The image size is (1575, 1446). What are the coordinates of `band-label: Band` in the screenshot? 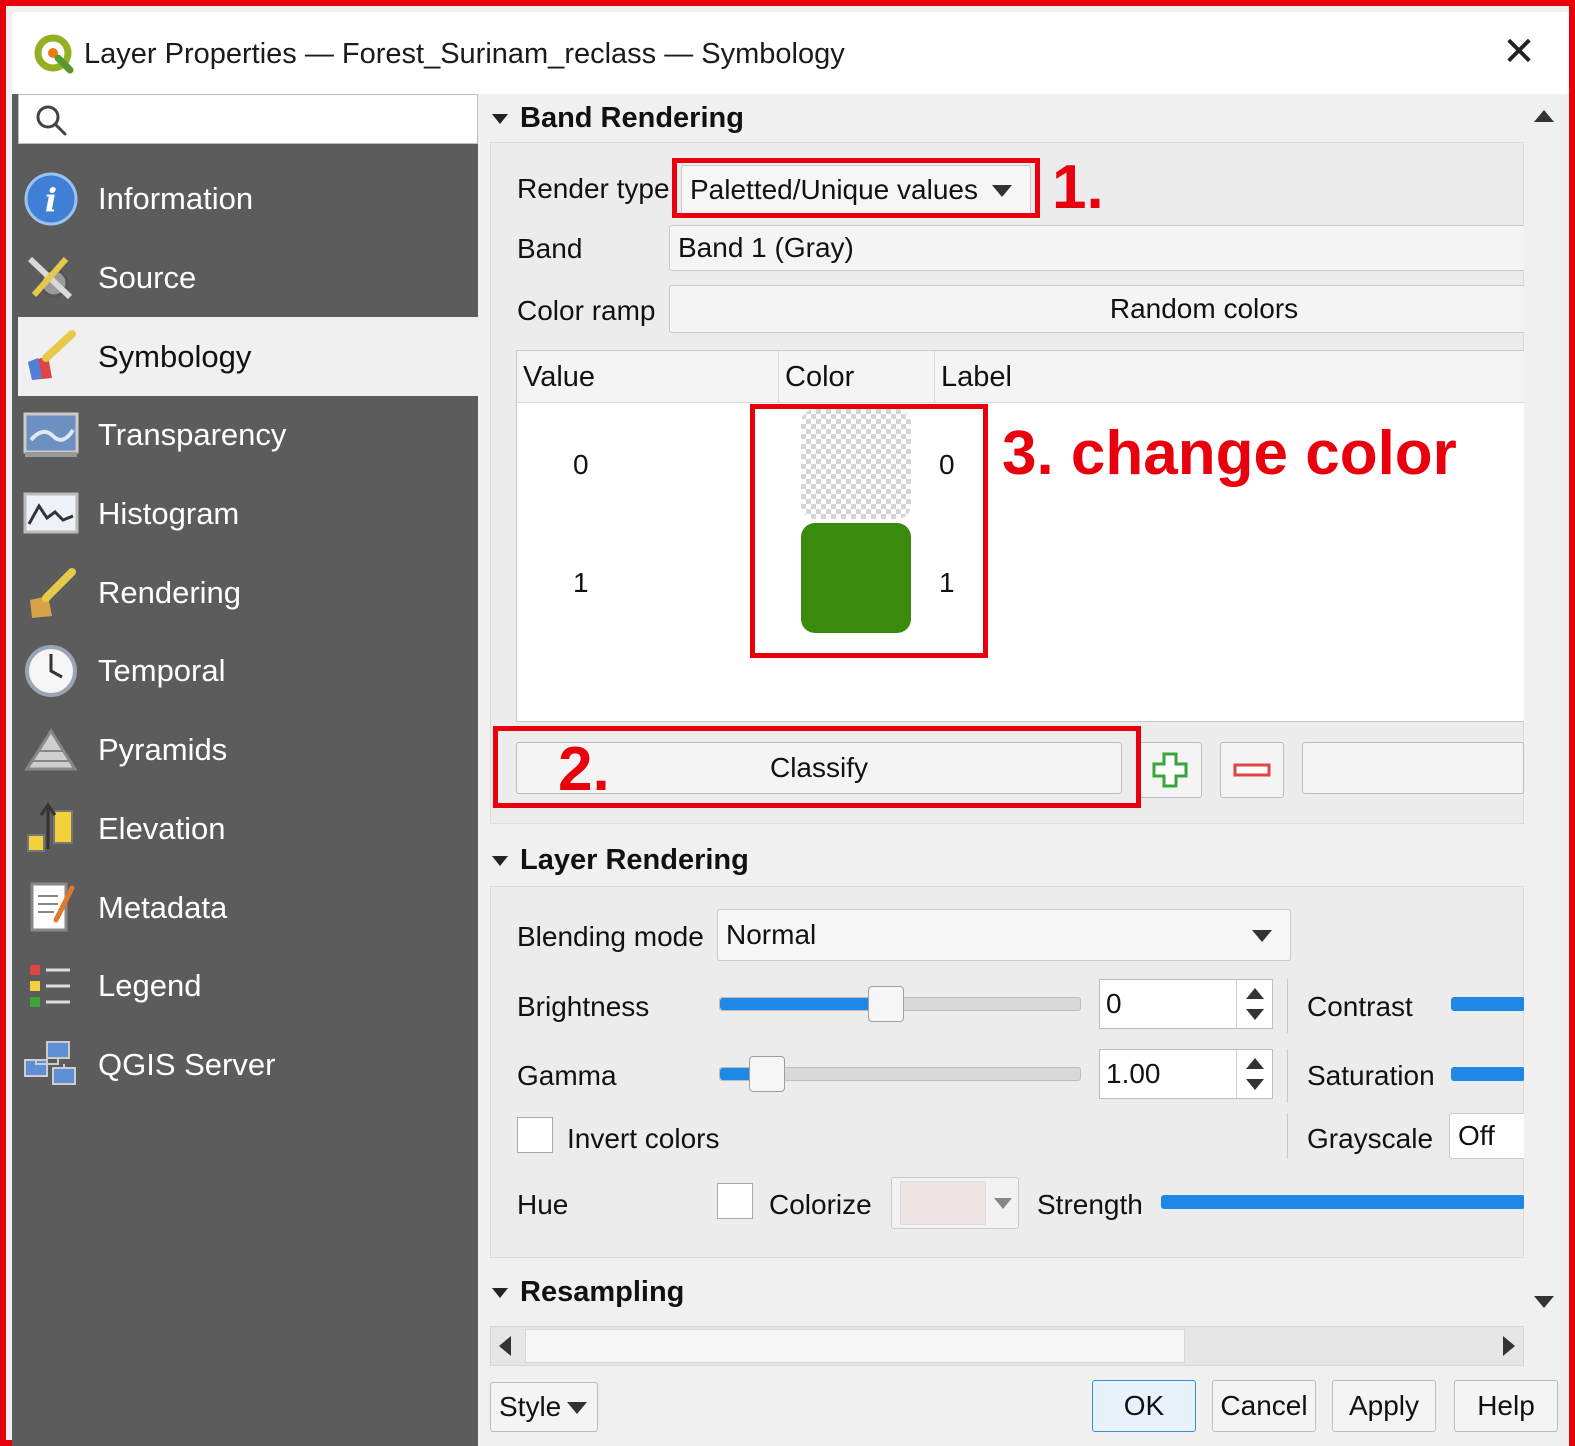 It's located at (550, 248).